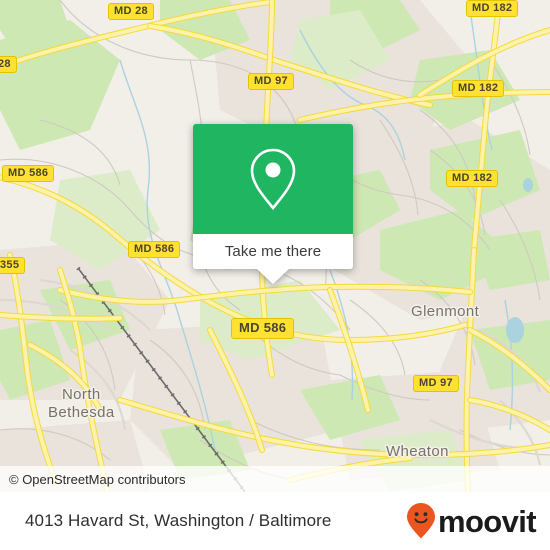  Describe the element at coordinates (478, 88) in the screenshot. I see `highway-shield-md-182-upper: MD 182` at that location.